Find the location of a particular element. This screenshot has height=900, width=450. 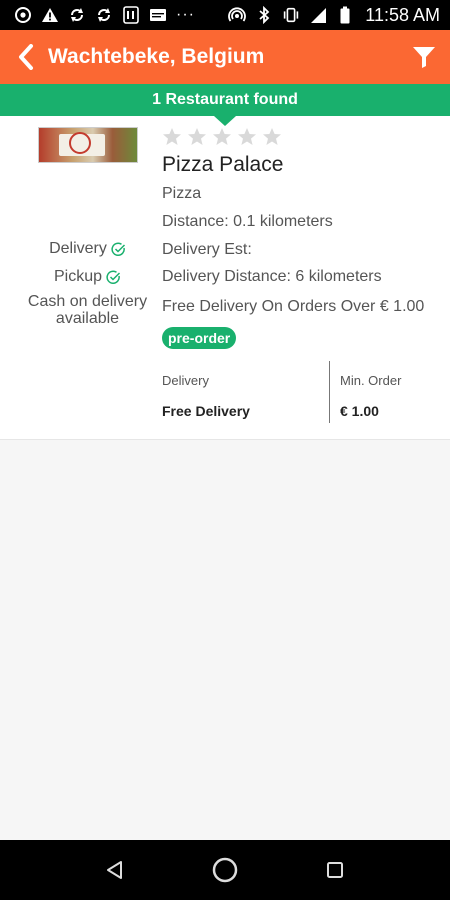

status-bar-left-icons: ··· is located at coordinates (104, 15).